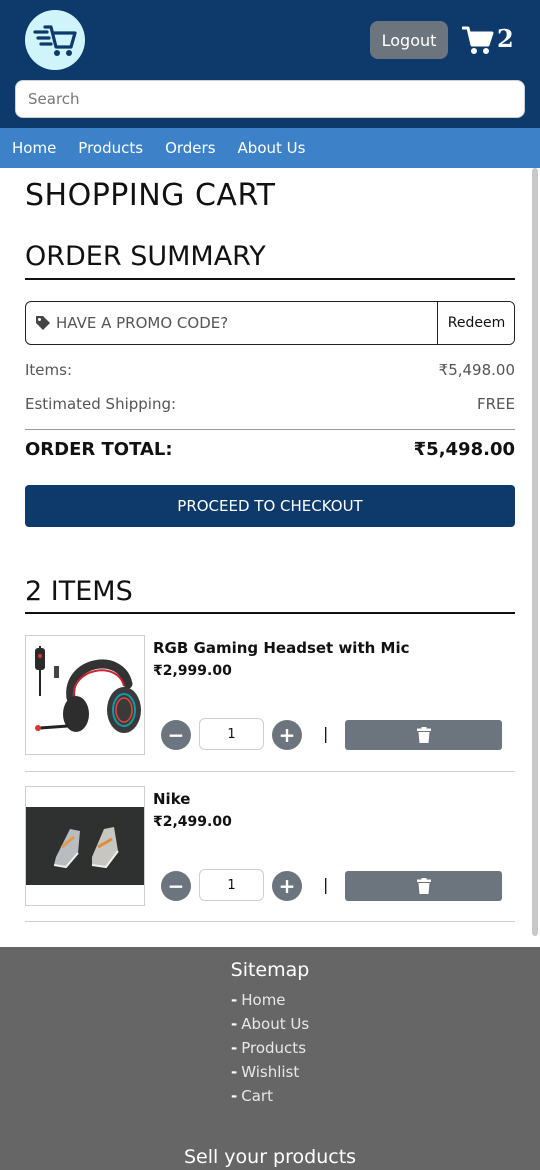 The height and width of the screenshot is (1170, 540). I want to click on items-label: Items:, so click(49, 370).